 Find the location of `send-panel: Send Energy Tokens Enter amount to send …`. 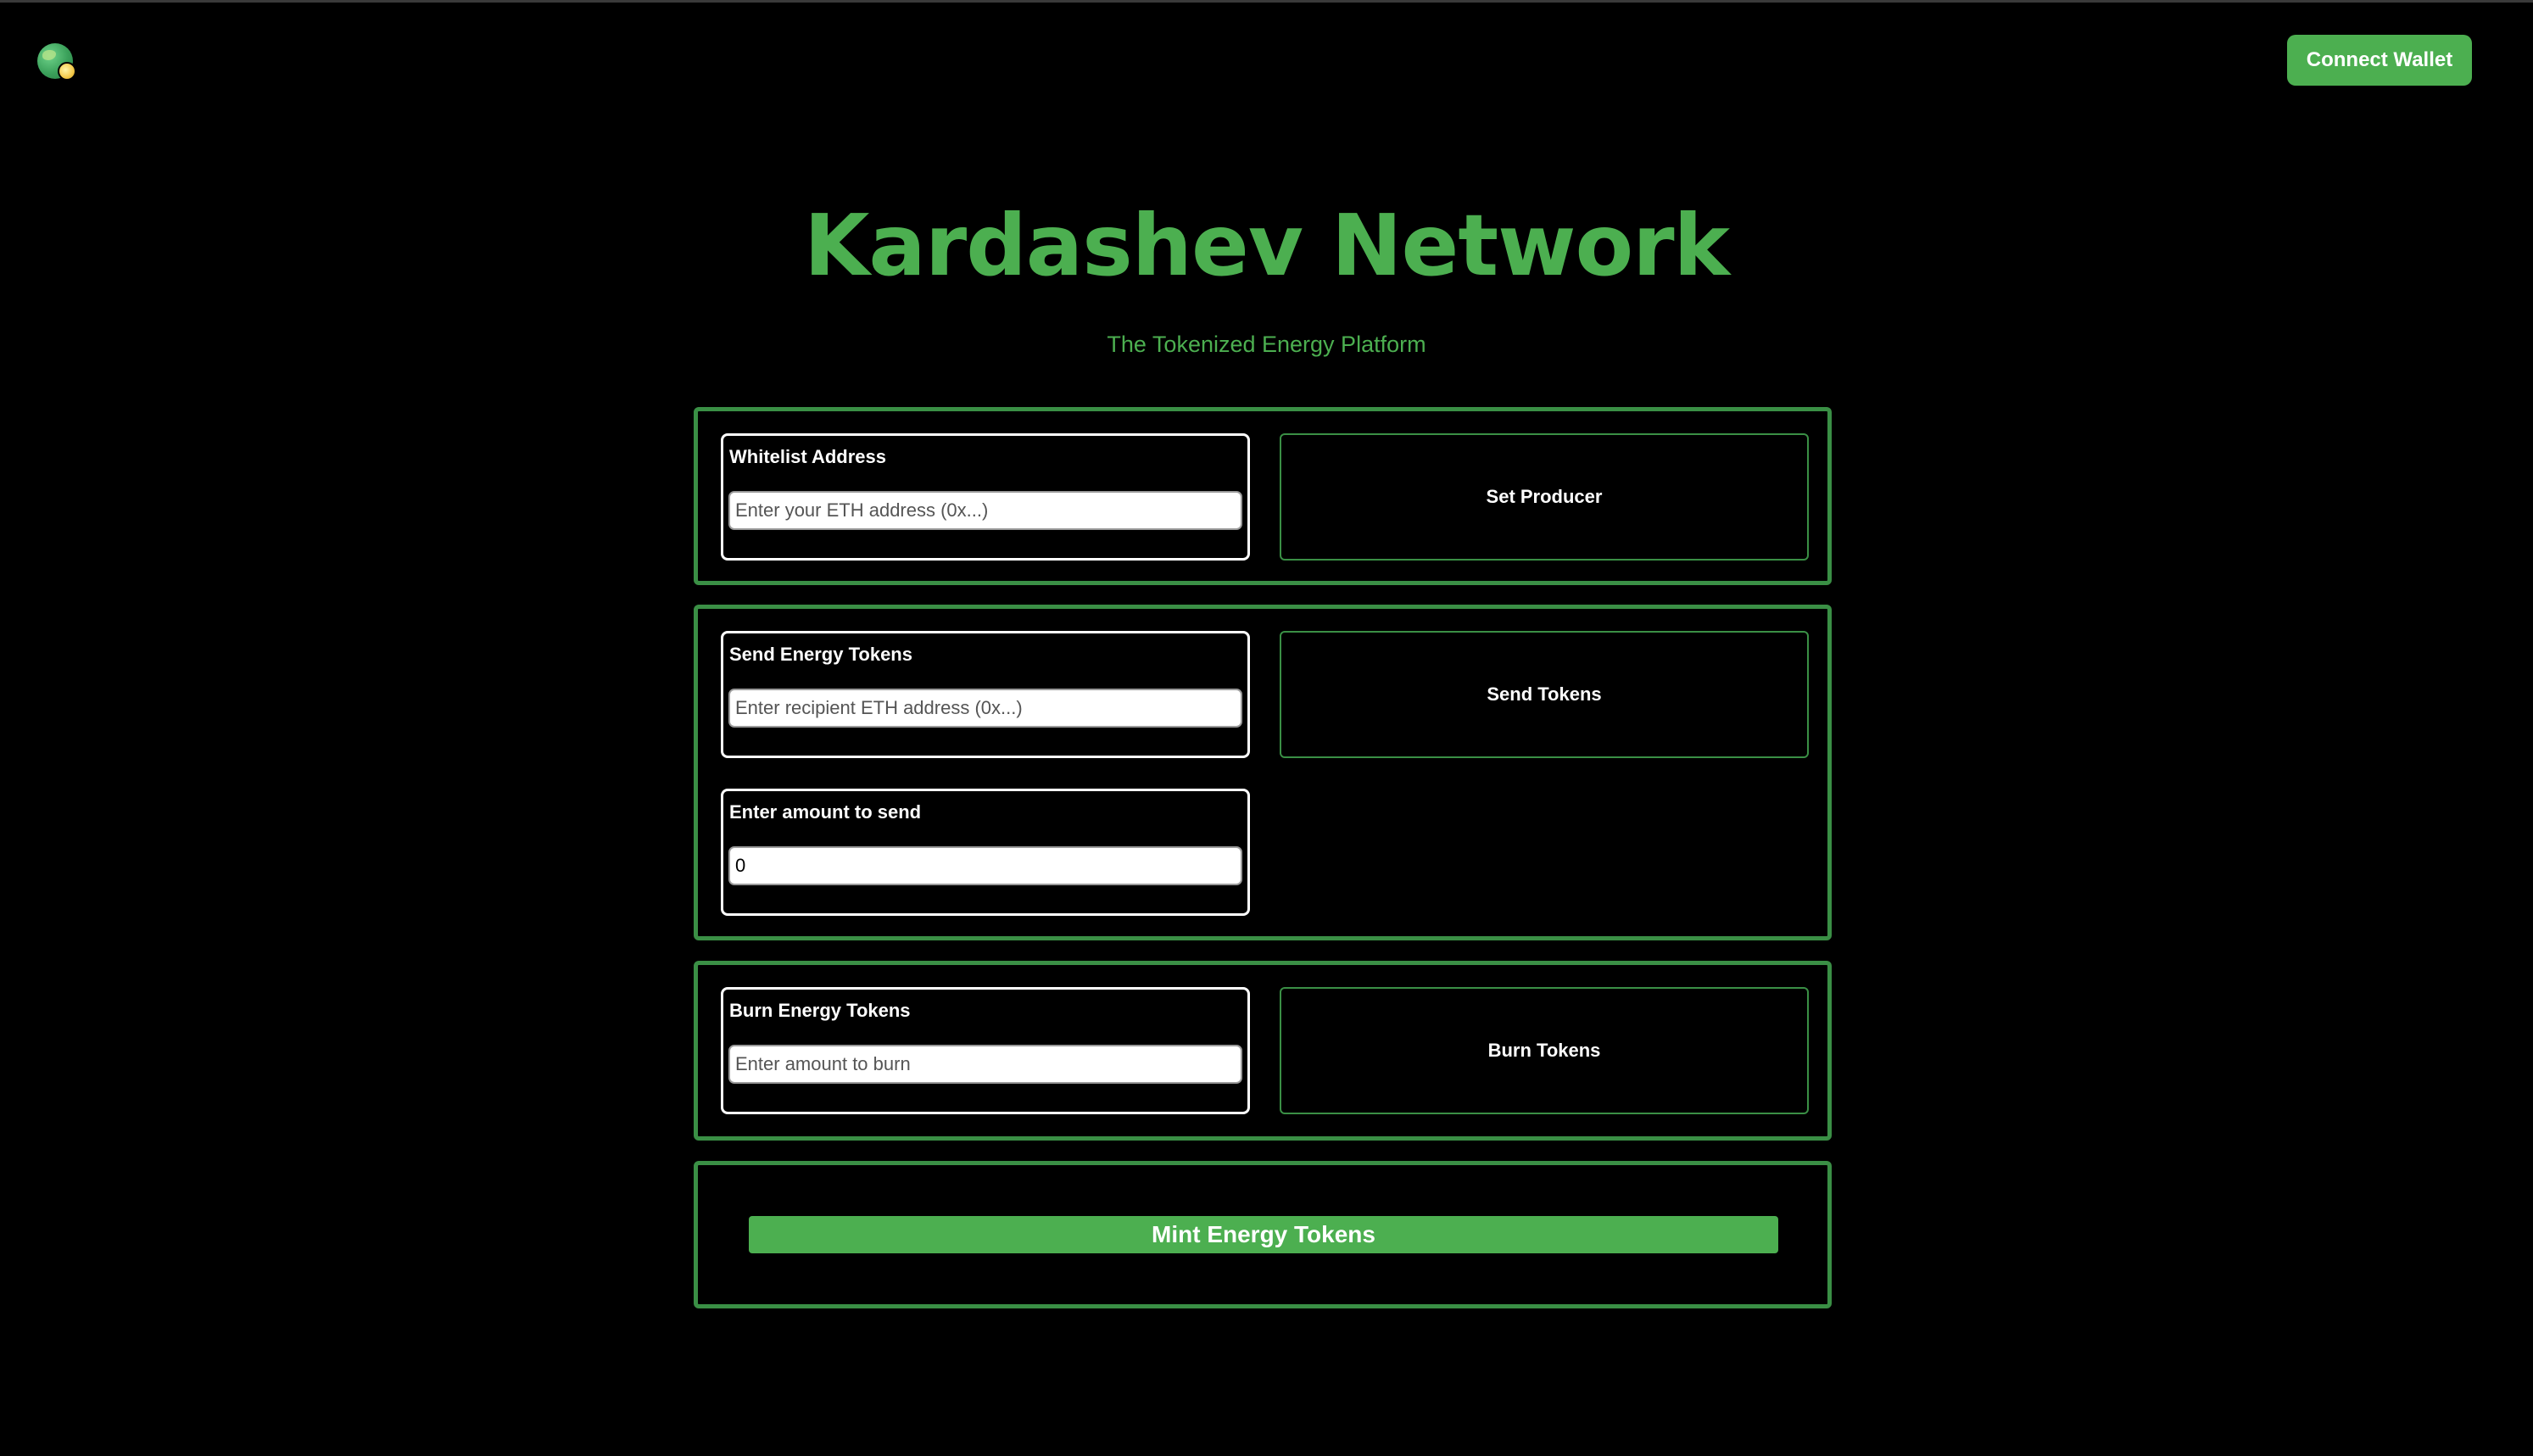

send-panel: Send Energy Tokens Enter amount to send … is located at coordinates (1263, 772).